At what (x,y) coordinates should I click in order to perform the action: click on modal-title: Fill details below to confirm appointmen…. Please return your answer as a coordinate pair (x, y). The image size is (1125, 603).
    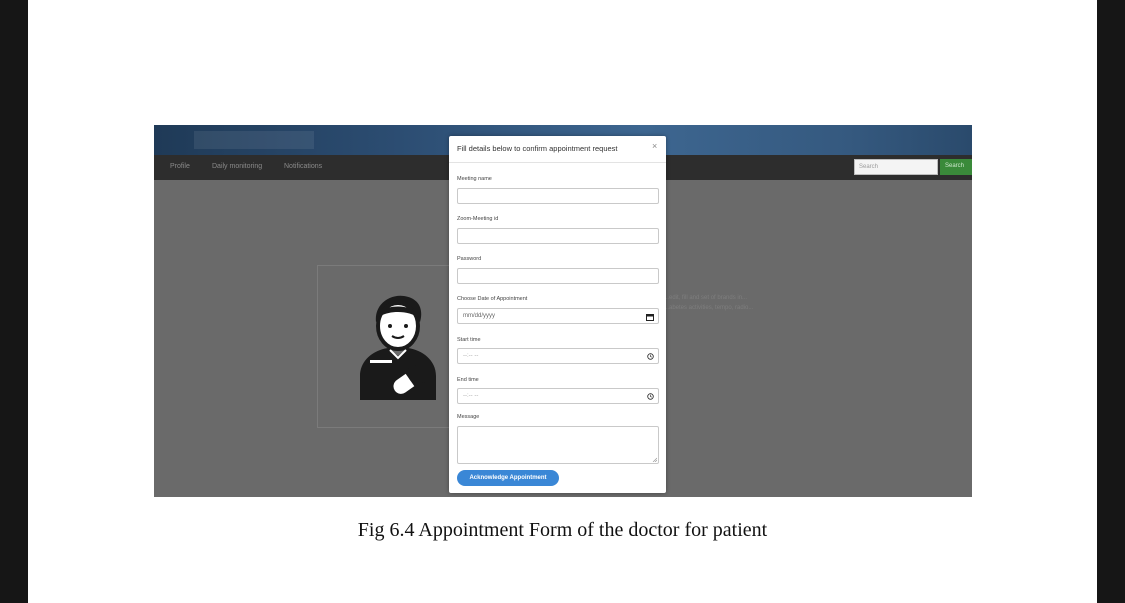
    Looking at the image, I should click on (537, 148).